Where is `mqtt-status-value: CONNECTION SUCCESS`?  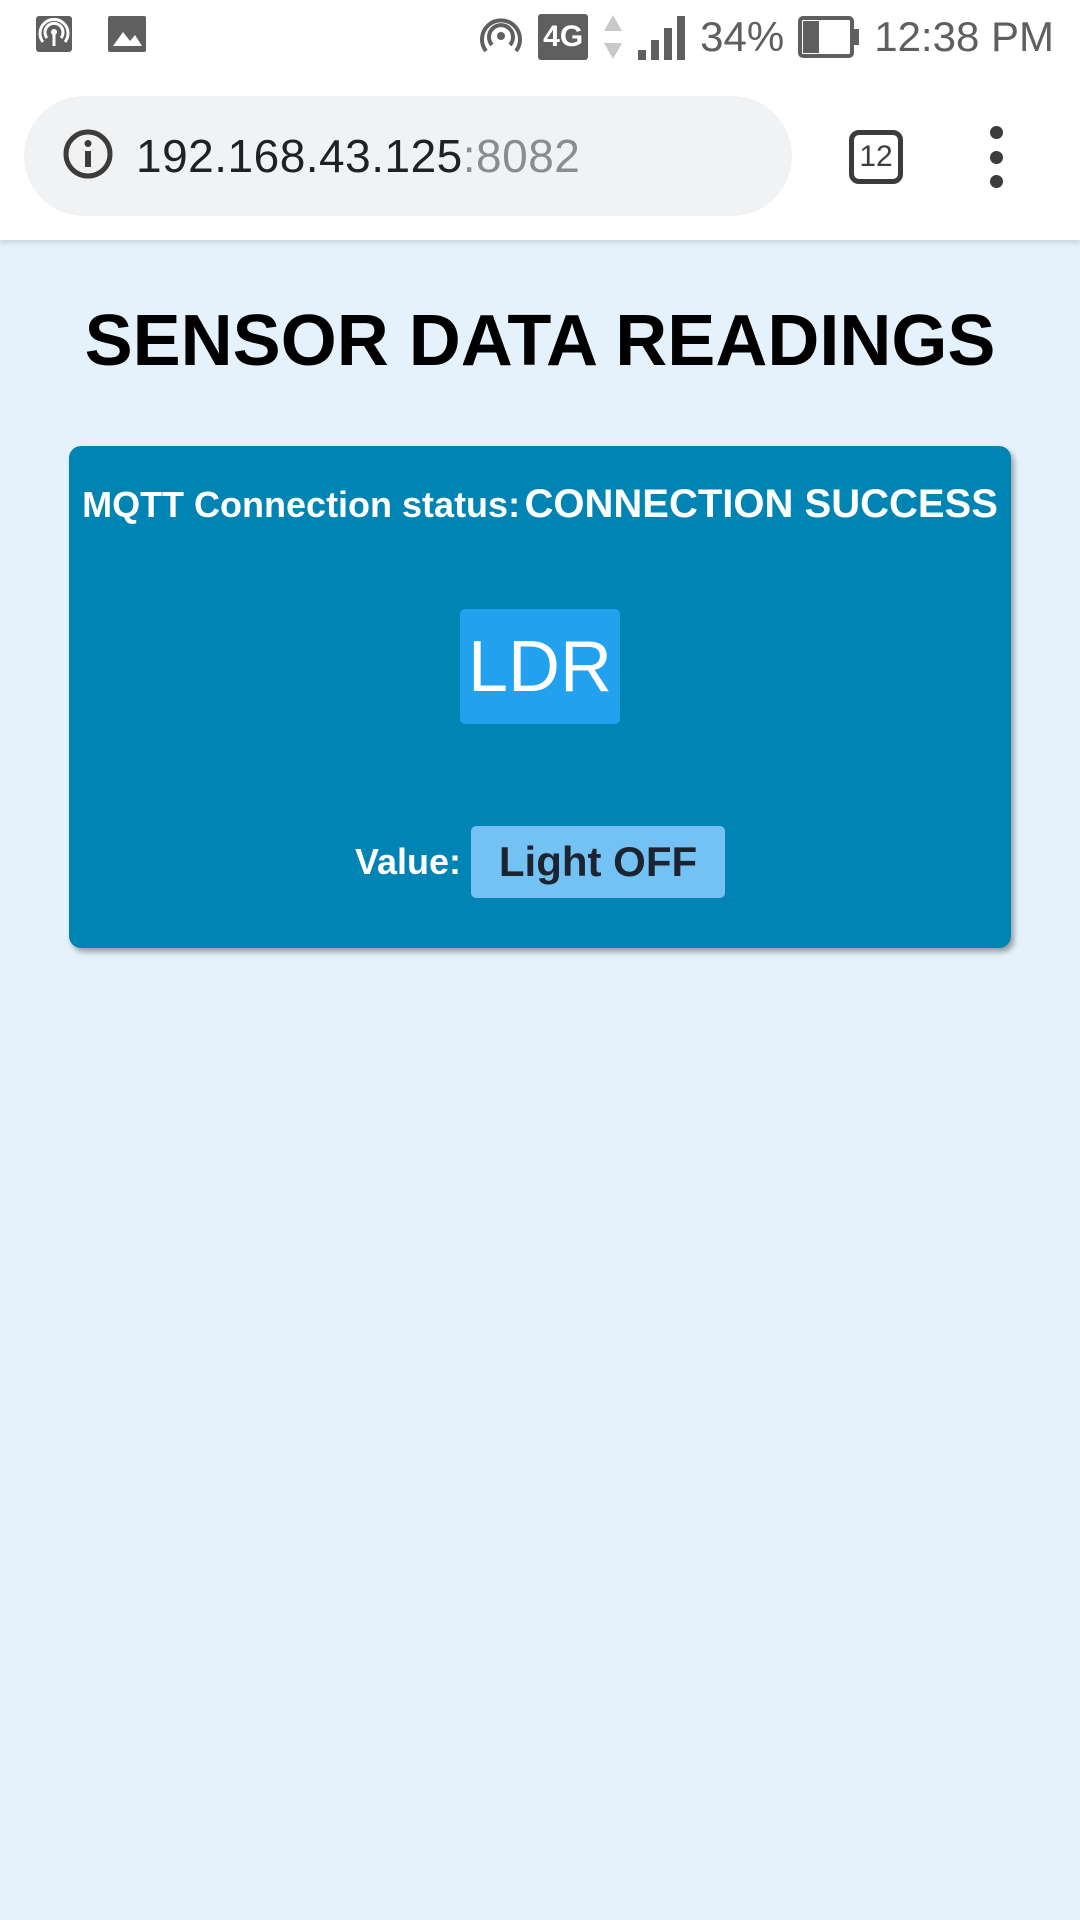
mqtt-status-value: CONNECTION SUCCESS is located at coordinates (761, 504).